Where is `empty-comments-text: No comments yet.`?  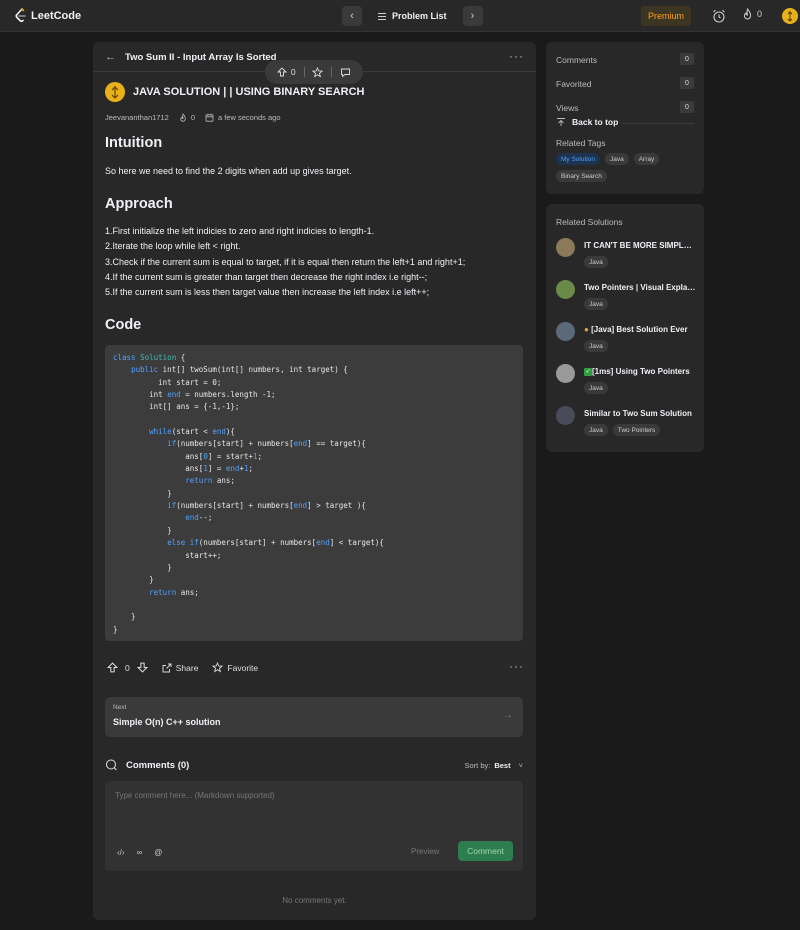 empty-comments-text: No comments yet. is located at coordinates (314, 900).